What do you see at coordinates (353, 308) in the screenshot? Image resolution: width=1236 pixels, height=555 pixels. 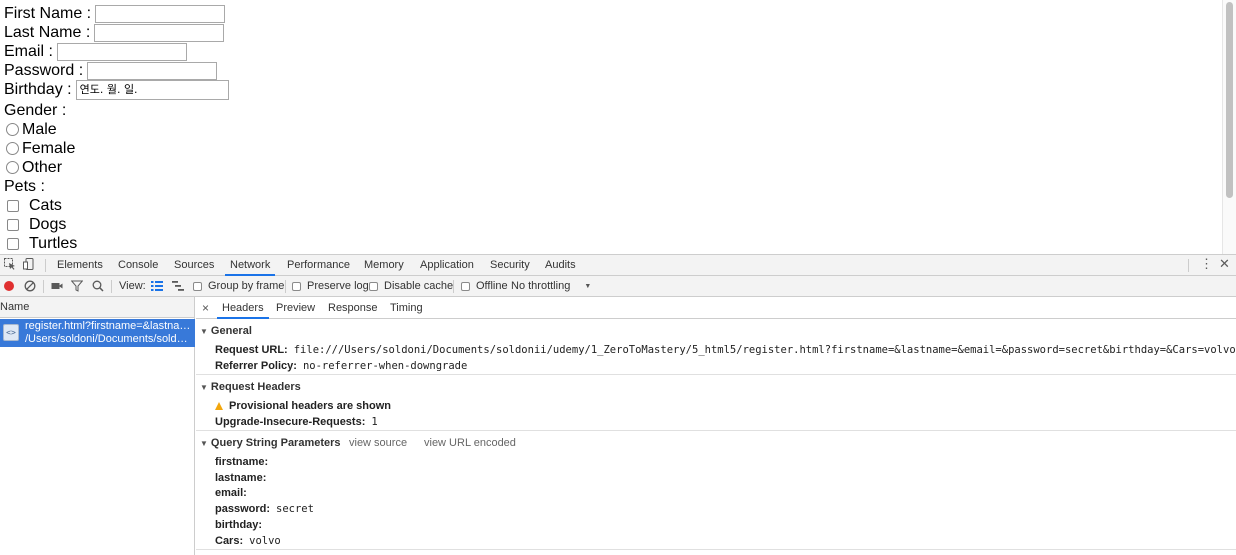 I see `detail-tab-response: Response` at bounding box center [353, 308].